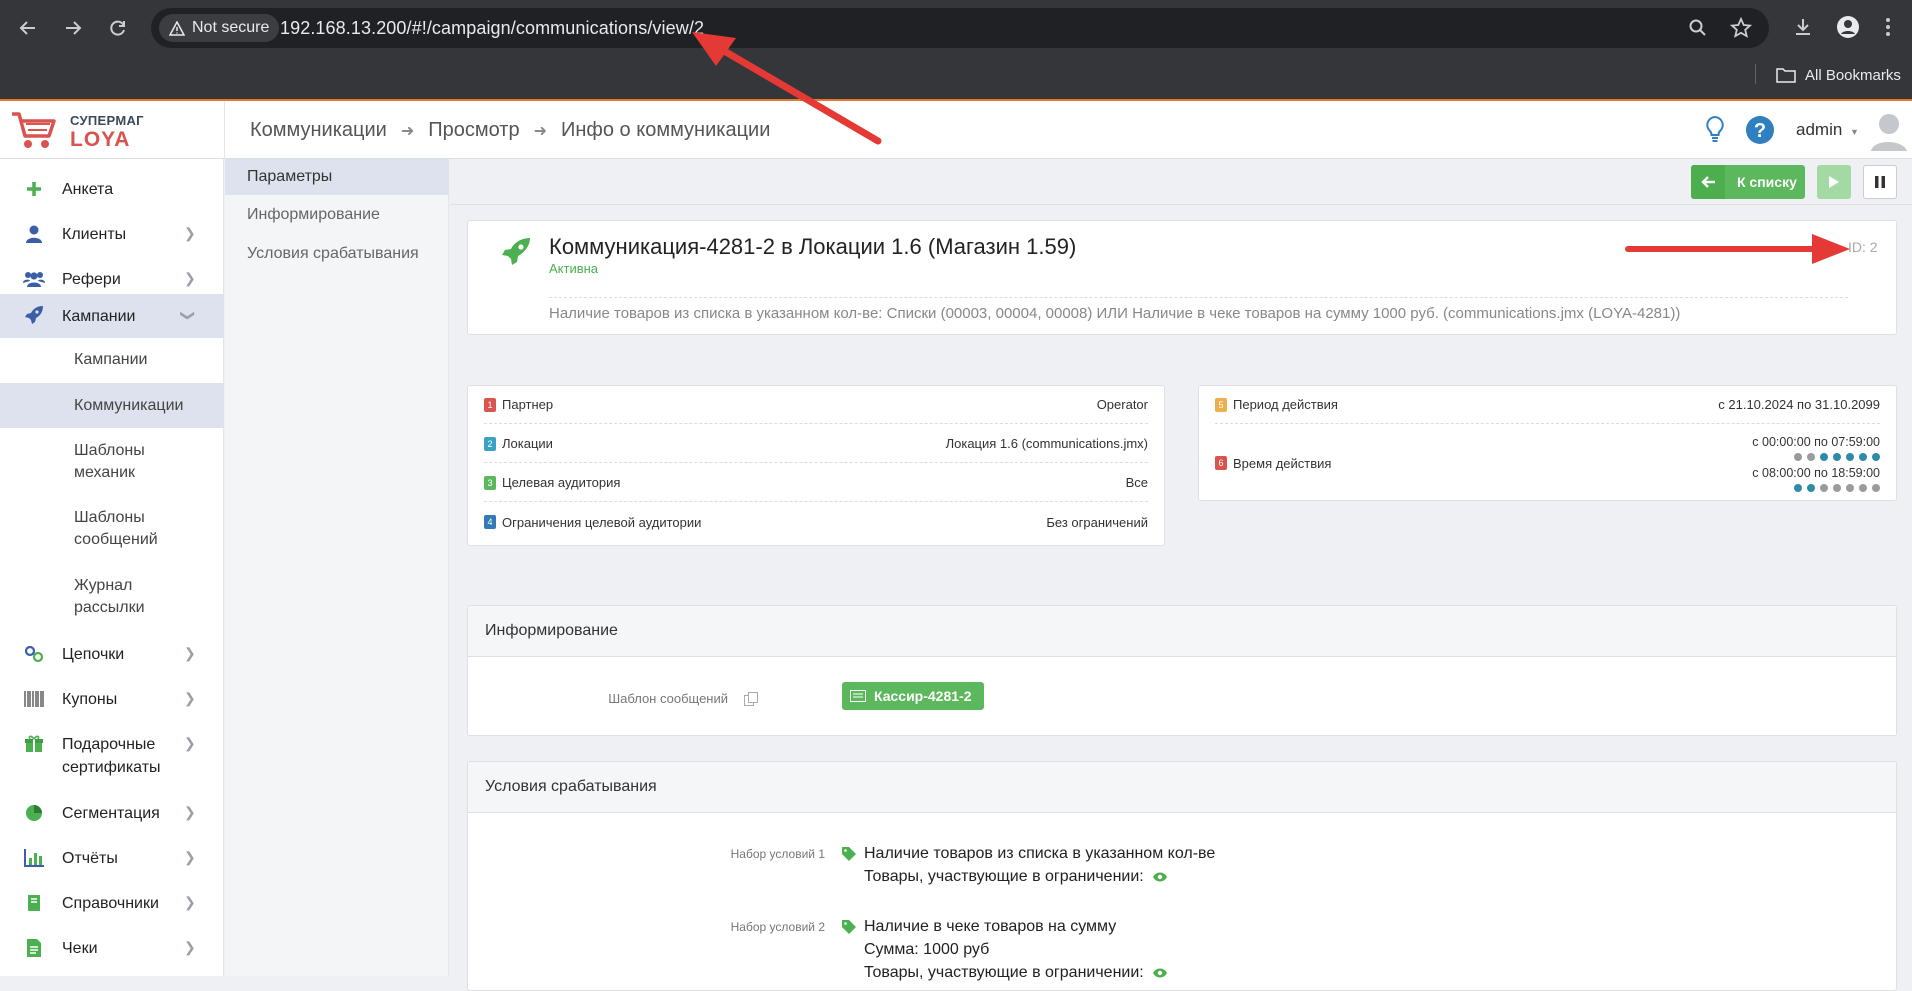 This screenshot has width=1912, height=991. I want to click on receipt-icon, so click(34, 948).